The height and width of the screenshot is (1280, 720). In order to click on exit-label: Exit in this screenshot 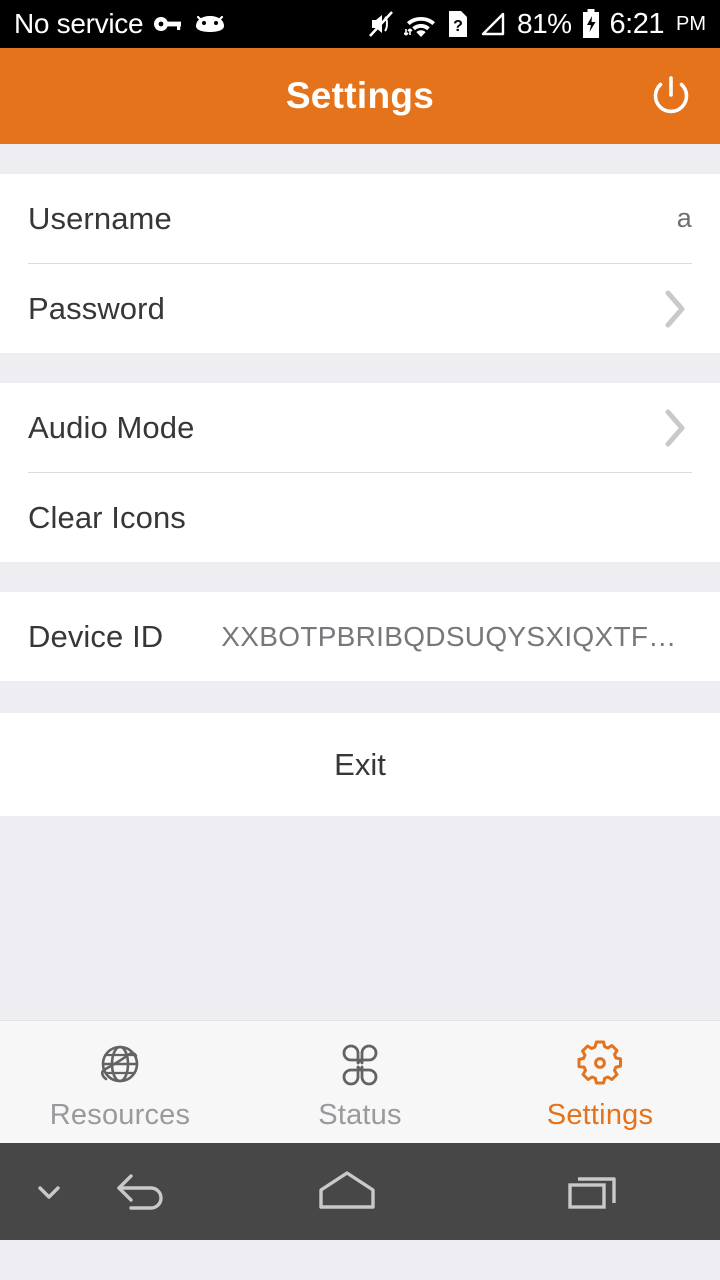, I will do `click(360, 764)`.